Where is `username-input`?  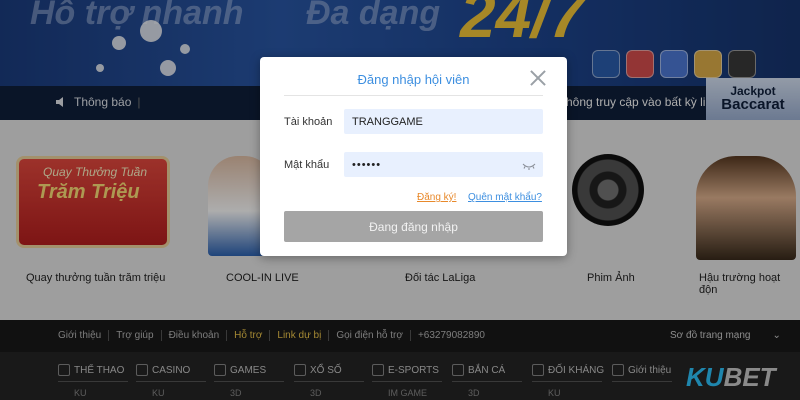
username-input is located at coordinates (443, 121).